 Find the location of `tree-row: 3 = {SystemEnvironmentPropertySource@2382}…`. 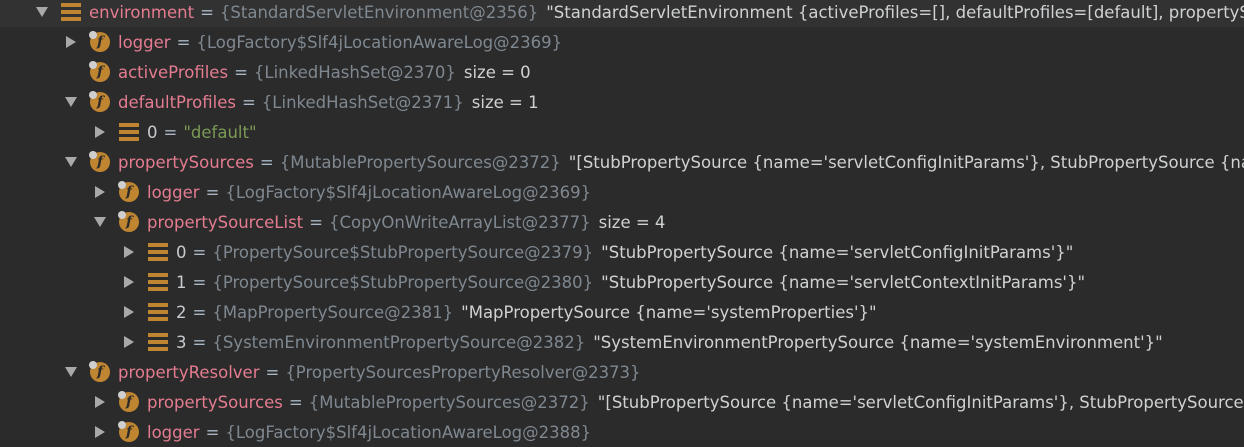

tree-row: 3 = {SystemEnvironmentPropertySource@2382}… is located at coordinates (622, 342).